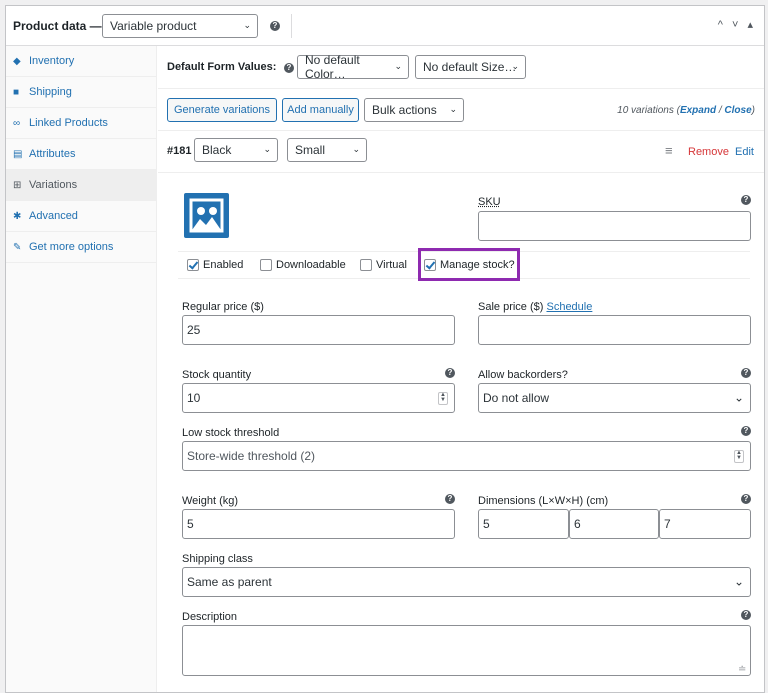 The width and height of the screenshot is (768, 693). Describe the element at coordinates (18, 154) in the screenshot. I see `list-icon: ▤` at that location.